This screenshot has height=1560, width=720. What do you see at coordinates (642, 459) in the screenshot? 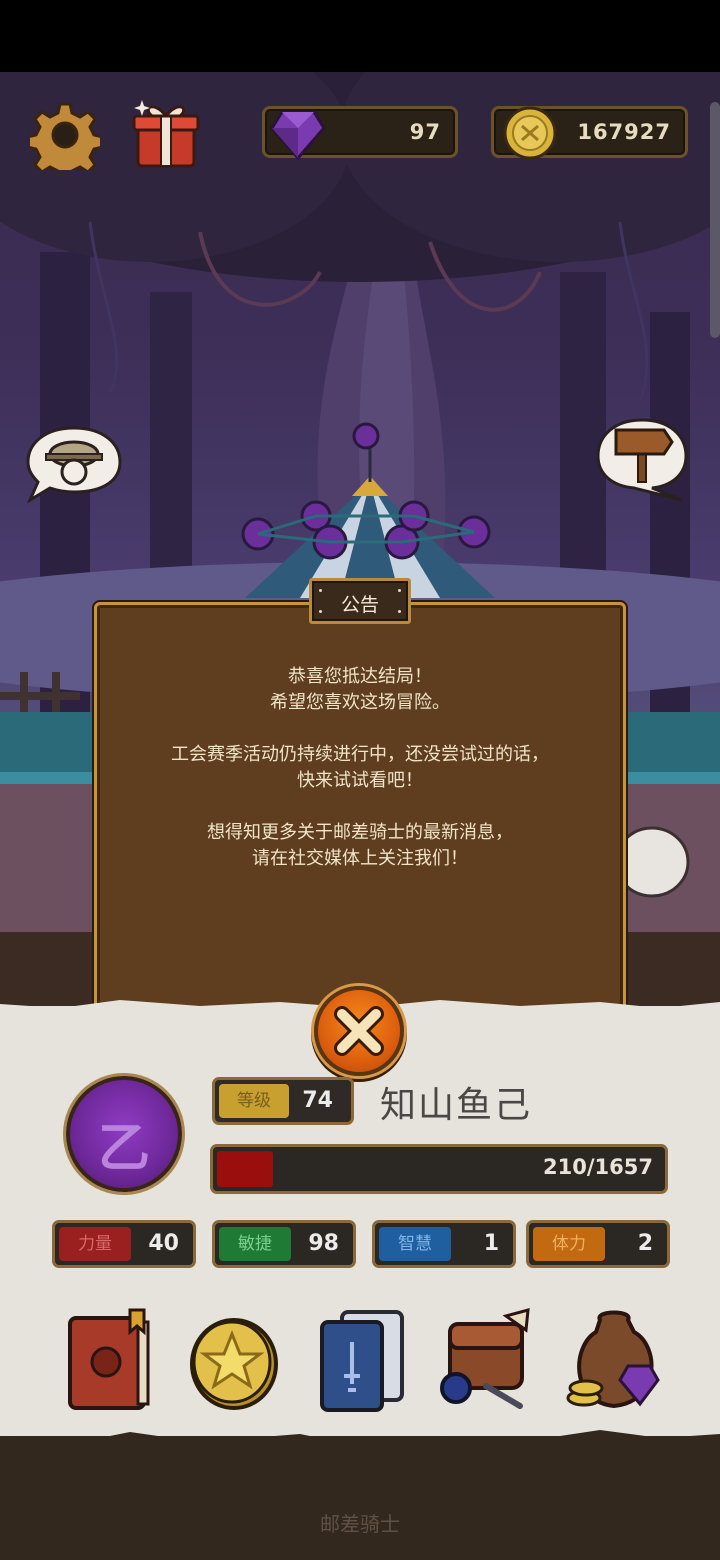
I see `signpost-bubble-icon` at bounding box center [642, 459].